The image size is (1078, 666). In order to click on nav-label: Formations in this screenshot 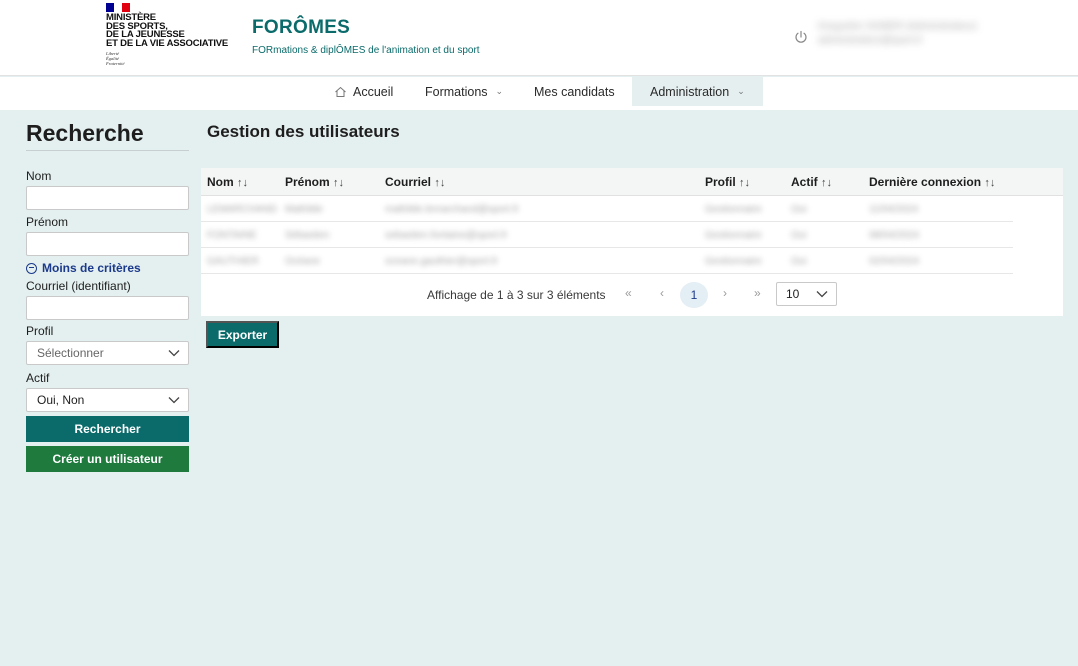, I will do `click(456, 91)`.